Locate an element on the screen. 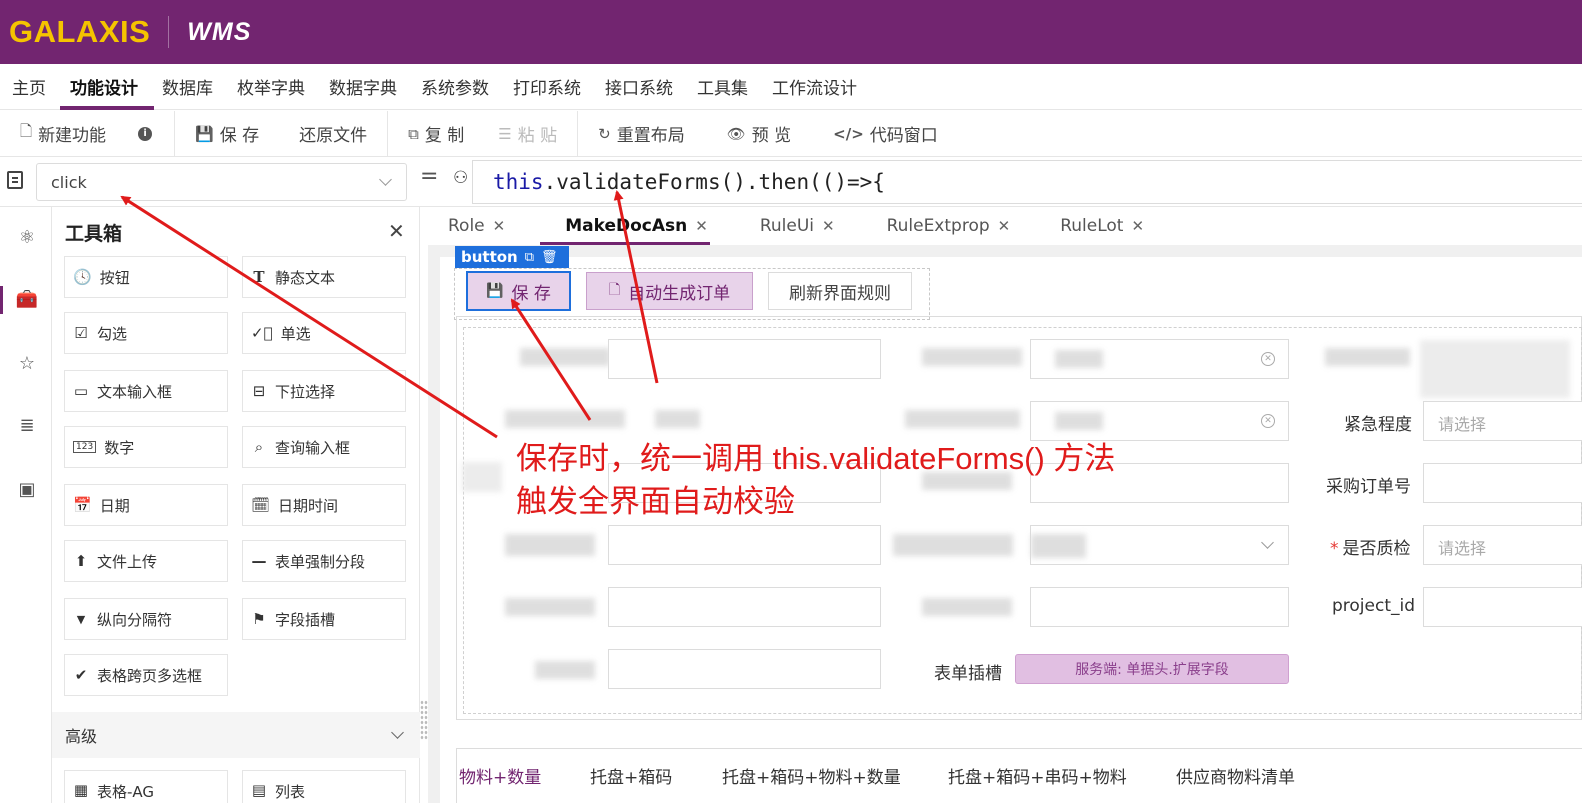 The width and height of the screenshot is (1582, 803). menu-item-toolset: 工具集 is located at coordinates (722, 86).